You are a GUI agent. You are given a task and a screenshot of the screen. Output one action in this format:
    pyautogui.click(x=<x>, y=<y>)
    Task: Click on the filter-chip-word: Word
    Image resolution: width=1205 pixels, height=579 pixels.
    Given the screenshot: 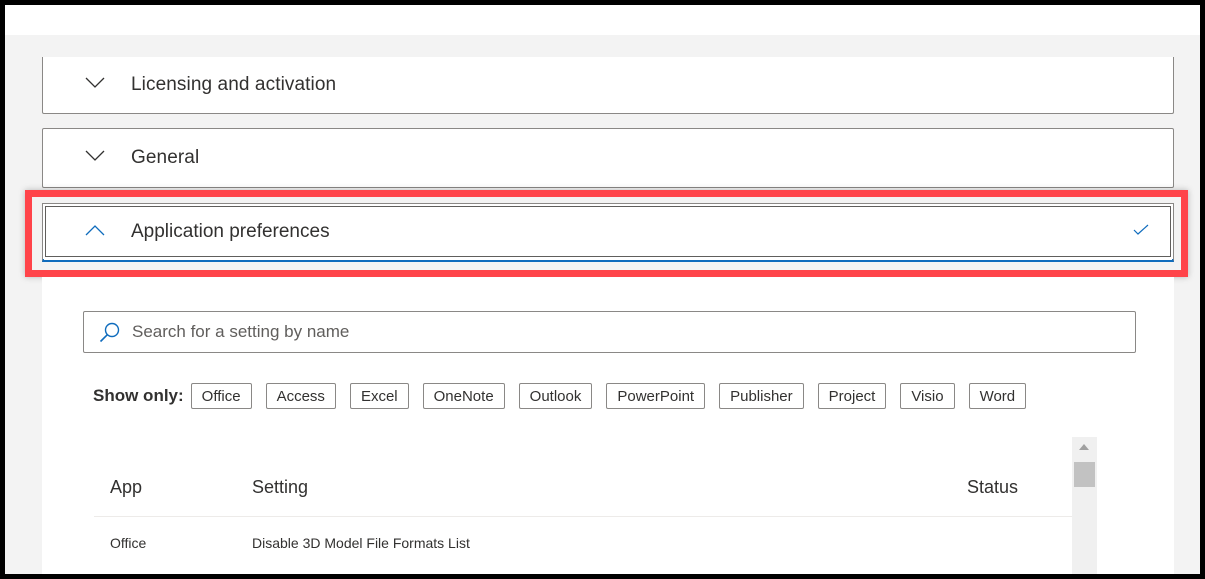 What is the action you would take?
    pyautogui.click(x=997, y=396)
    